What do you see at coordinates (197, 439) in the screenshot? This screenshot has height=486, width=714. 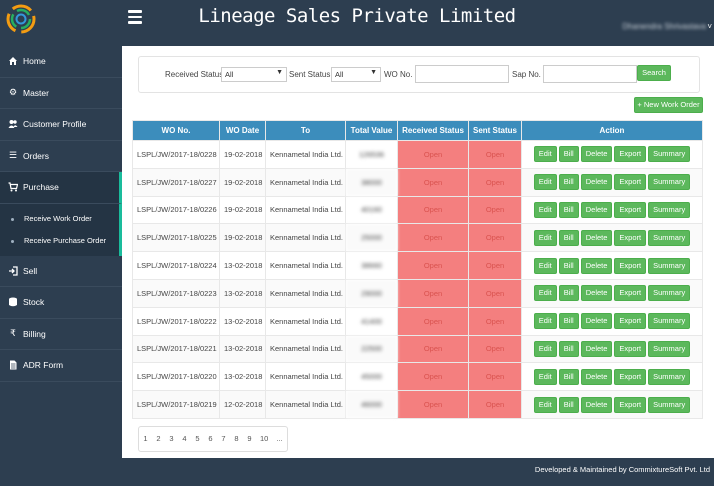 I see `page-link: 5` at bounding box center [197, 439].